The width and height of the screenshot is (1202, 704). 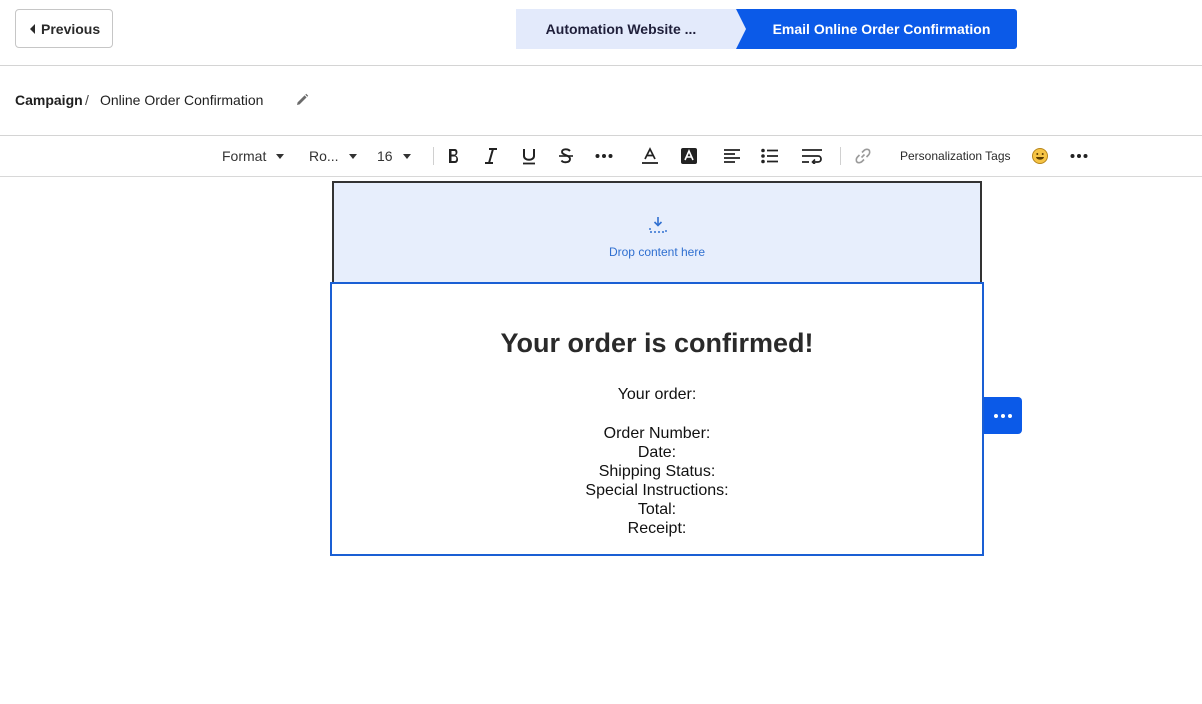 What do you see at coordinates (657, 509) in the screenshot?
I see `total-field: Total:` at bounding box center [657, 509].